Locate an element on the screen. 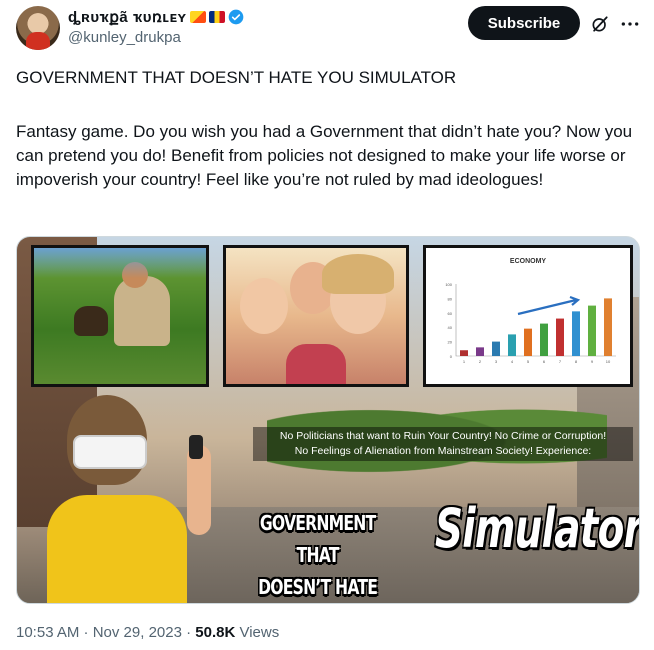  flag-bhutan-icon is located at coordinates (197, 17).